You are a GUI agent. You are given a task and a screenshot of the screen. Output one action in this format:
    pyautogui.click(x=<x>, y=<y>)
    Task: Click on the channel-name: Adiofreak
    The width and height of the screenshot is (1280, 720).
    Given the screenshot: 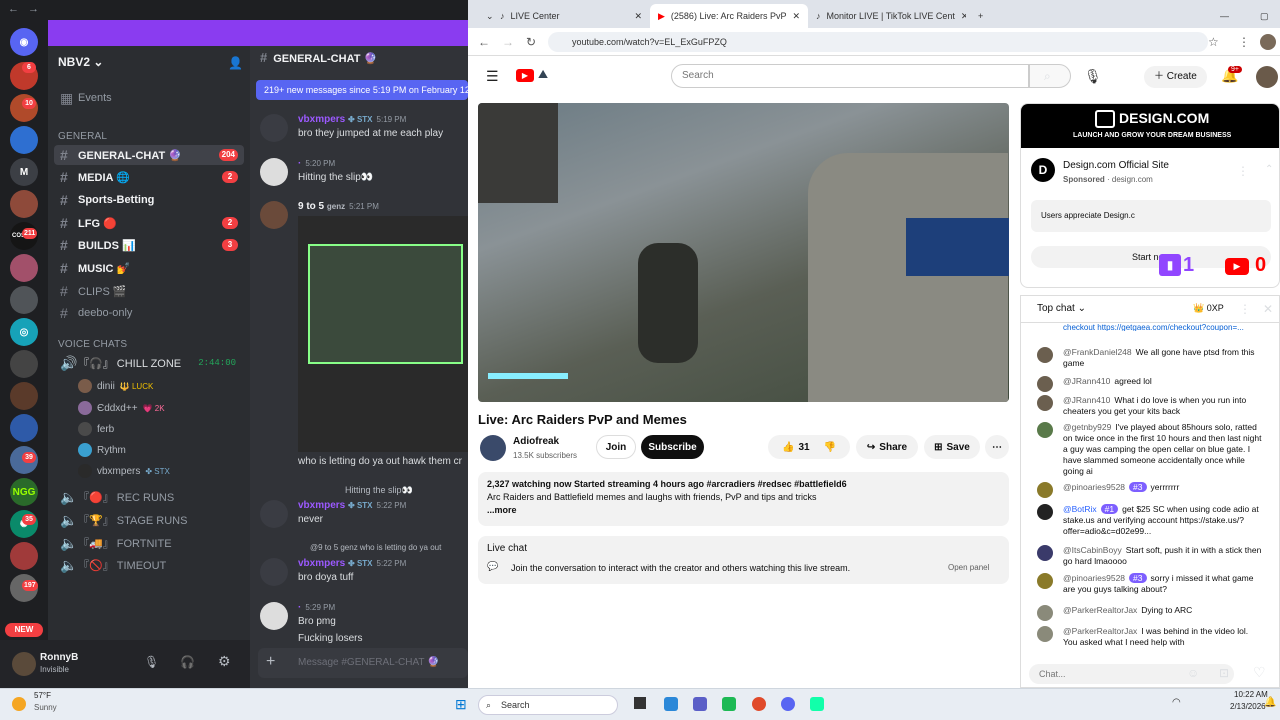 What is the action you would take?
    pyautogui.click(x=536, y=441)
    